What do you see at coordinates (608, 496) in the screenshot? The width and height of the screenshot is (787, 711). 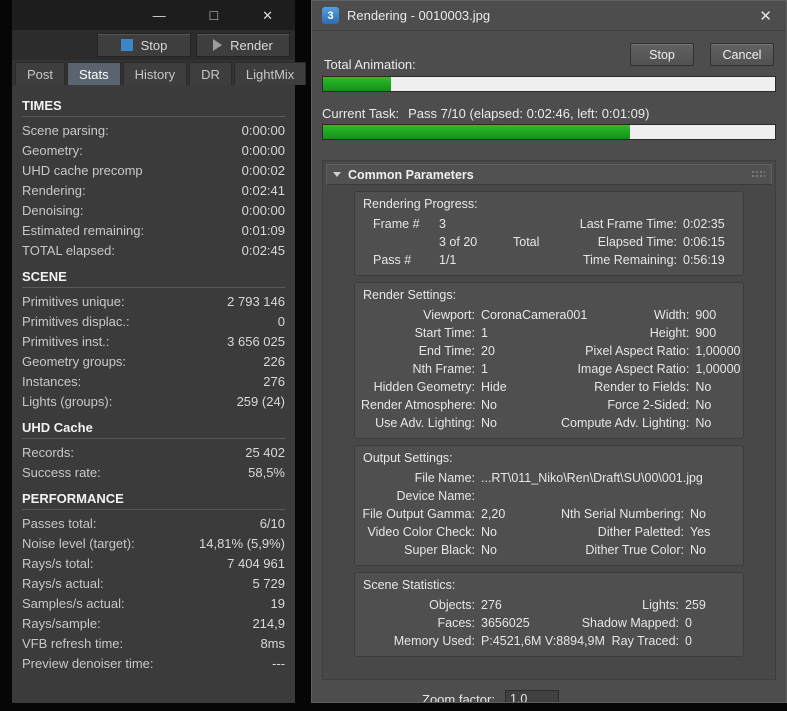 I see `device-name-value` at bounding box center [608, 496].